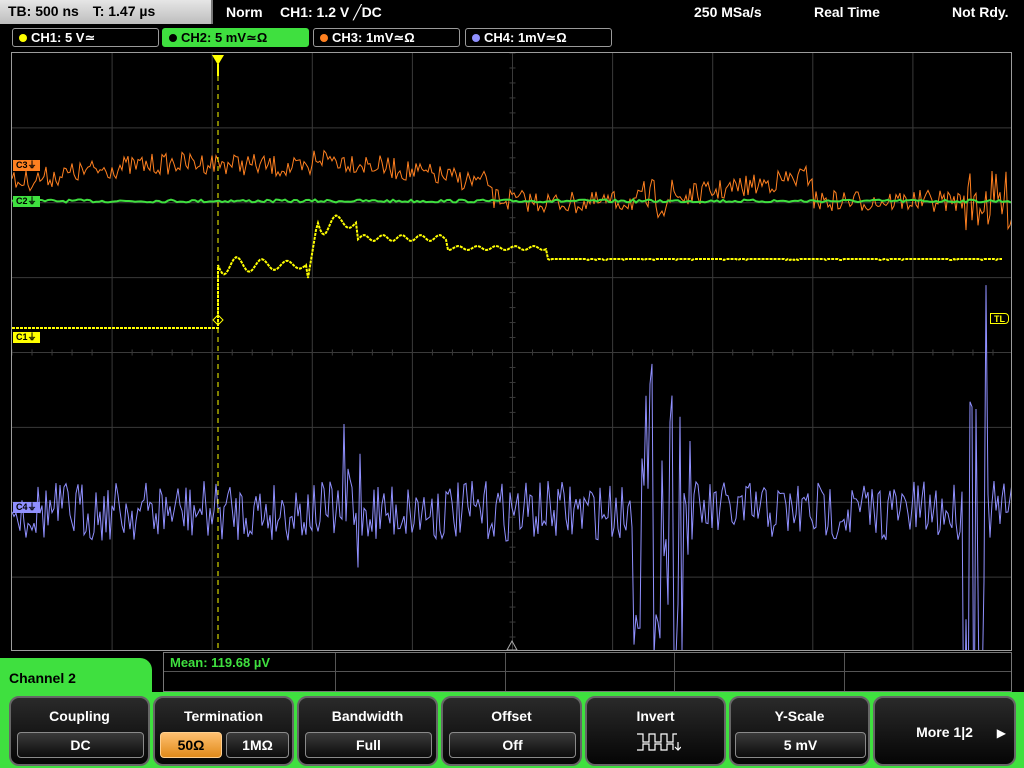  Describe the element at coordinates (63, 37) in the screenshot. I see `tab-ch1-label: CH1: 5 V≃` at that location.